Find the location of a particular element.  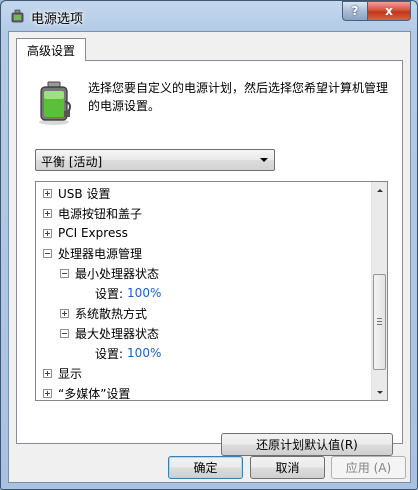

battery-plug-icon is located at coordinates (55, 103).